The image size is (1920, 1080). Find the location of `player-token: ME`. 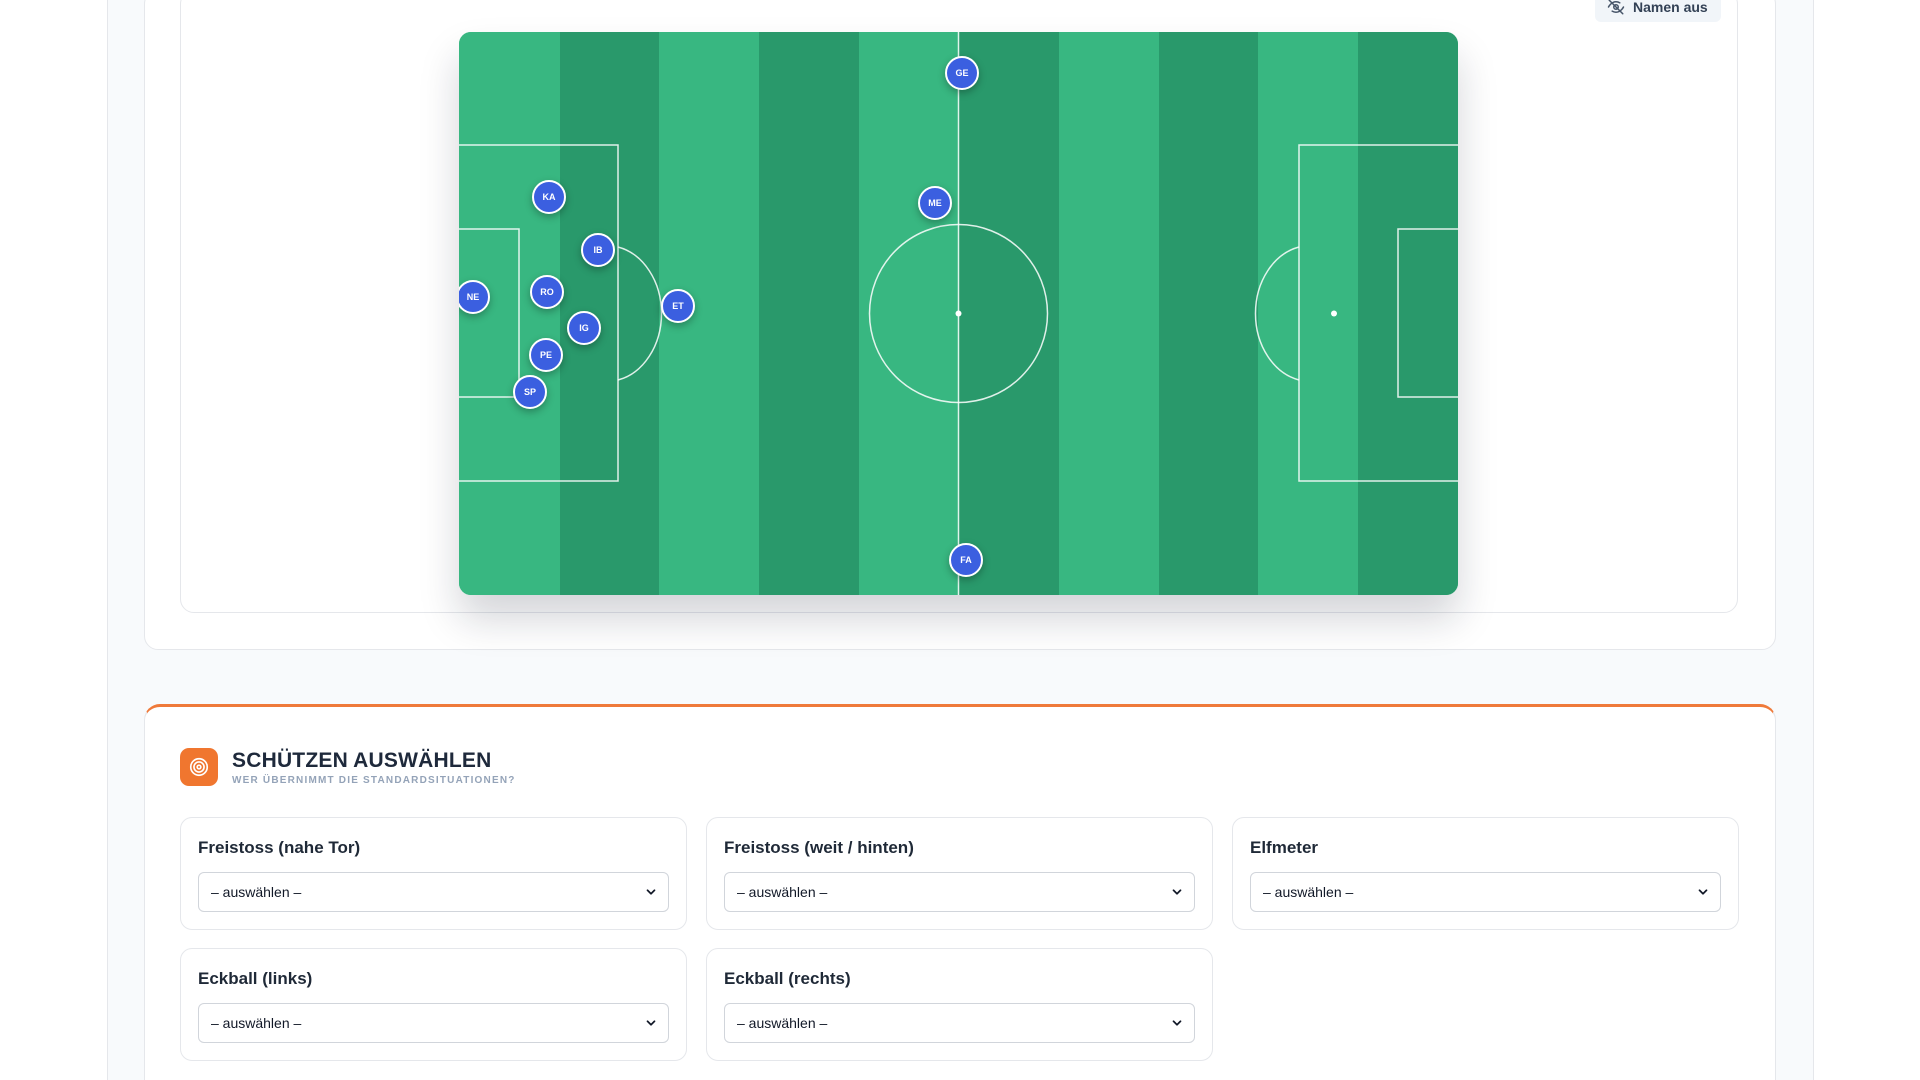

player-token: ME is located at coordinates (935, 203).